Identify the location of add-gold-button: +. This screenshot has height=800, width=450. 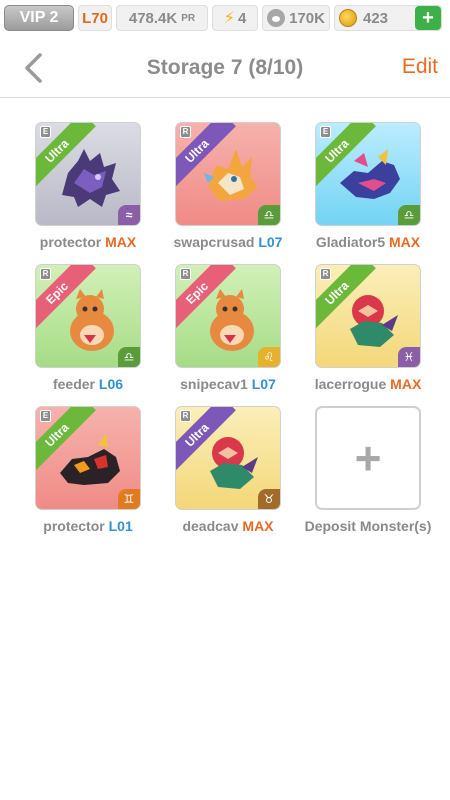
(428, 18).